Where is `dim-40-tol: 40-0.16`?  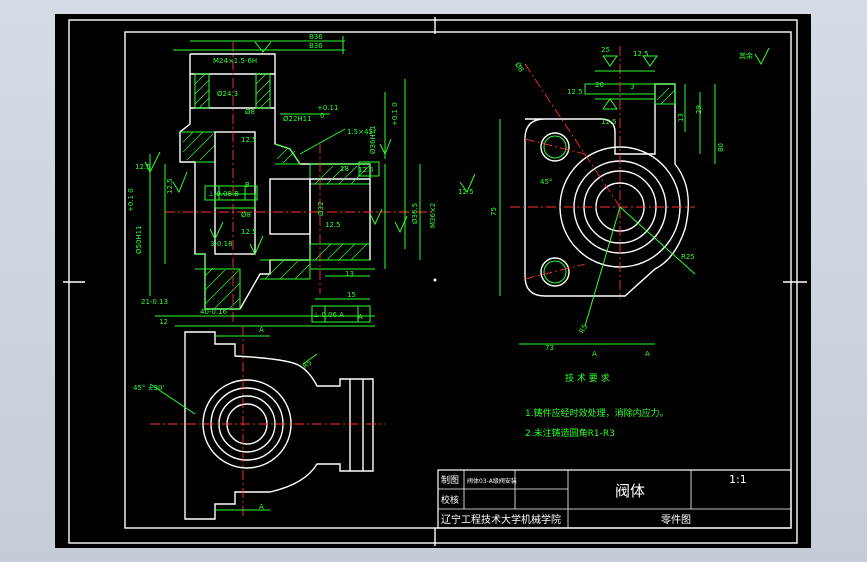 dim-40-tol: 40-0.16 is located at coordinates (214, 312).